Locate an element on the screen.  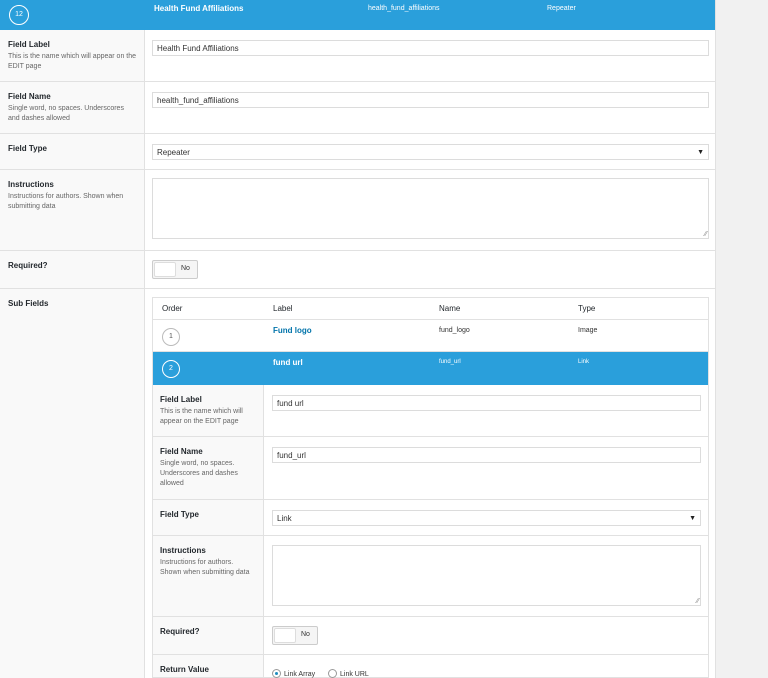
return-value-link-url-radio: Link URL is located at coordinates (348, 673).